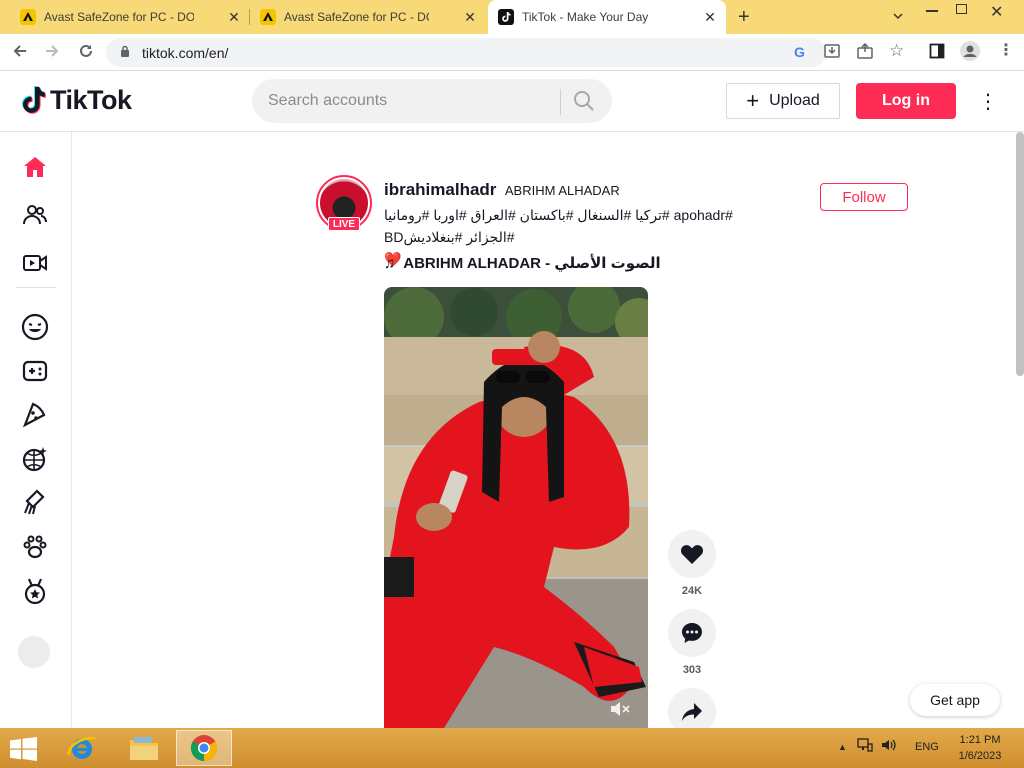 This screenshot has width=1024, height=768. Describe the element at coordinates (932, 11) in the screenshot. I see `minimize-button` at that location.